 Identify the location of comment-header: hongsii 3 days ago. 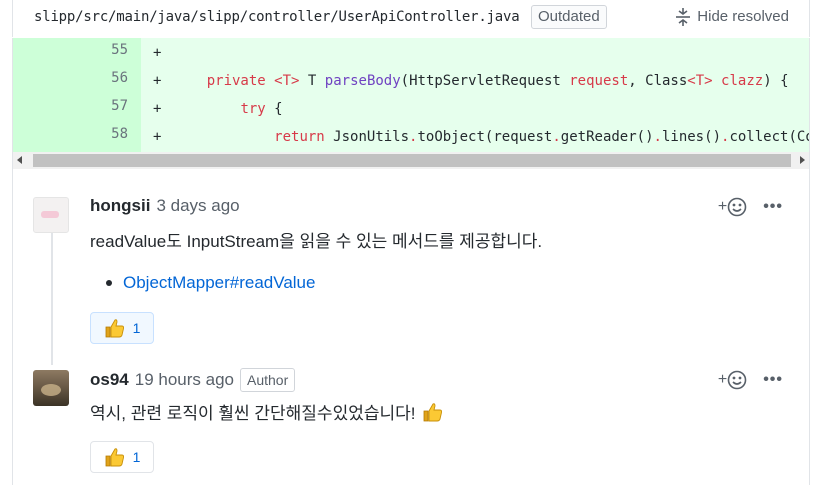
(165, 206).